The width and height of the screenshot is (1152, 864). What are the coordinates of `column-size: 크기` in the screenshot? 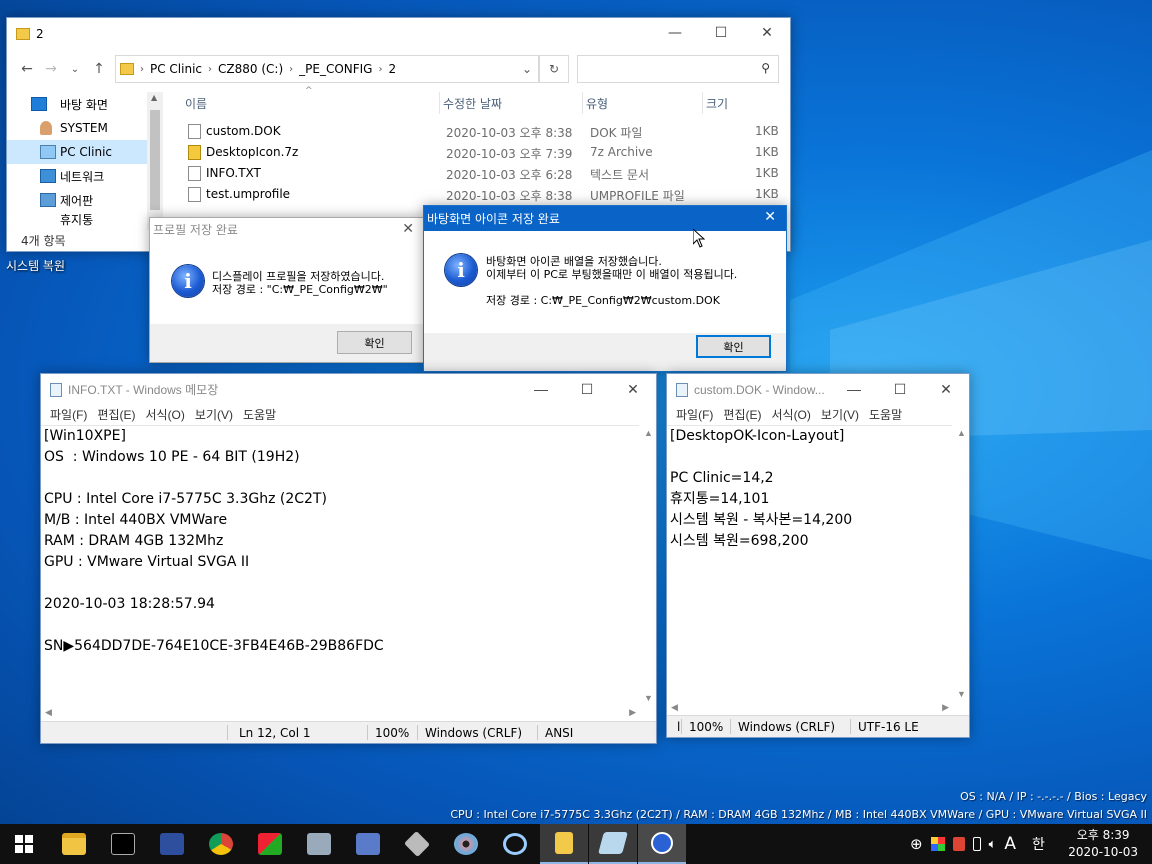 It's located at (738, 103).